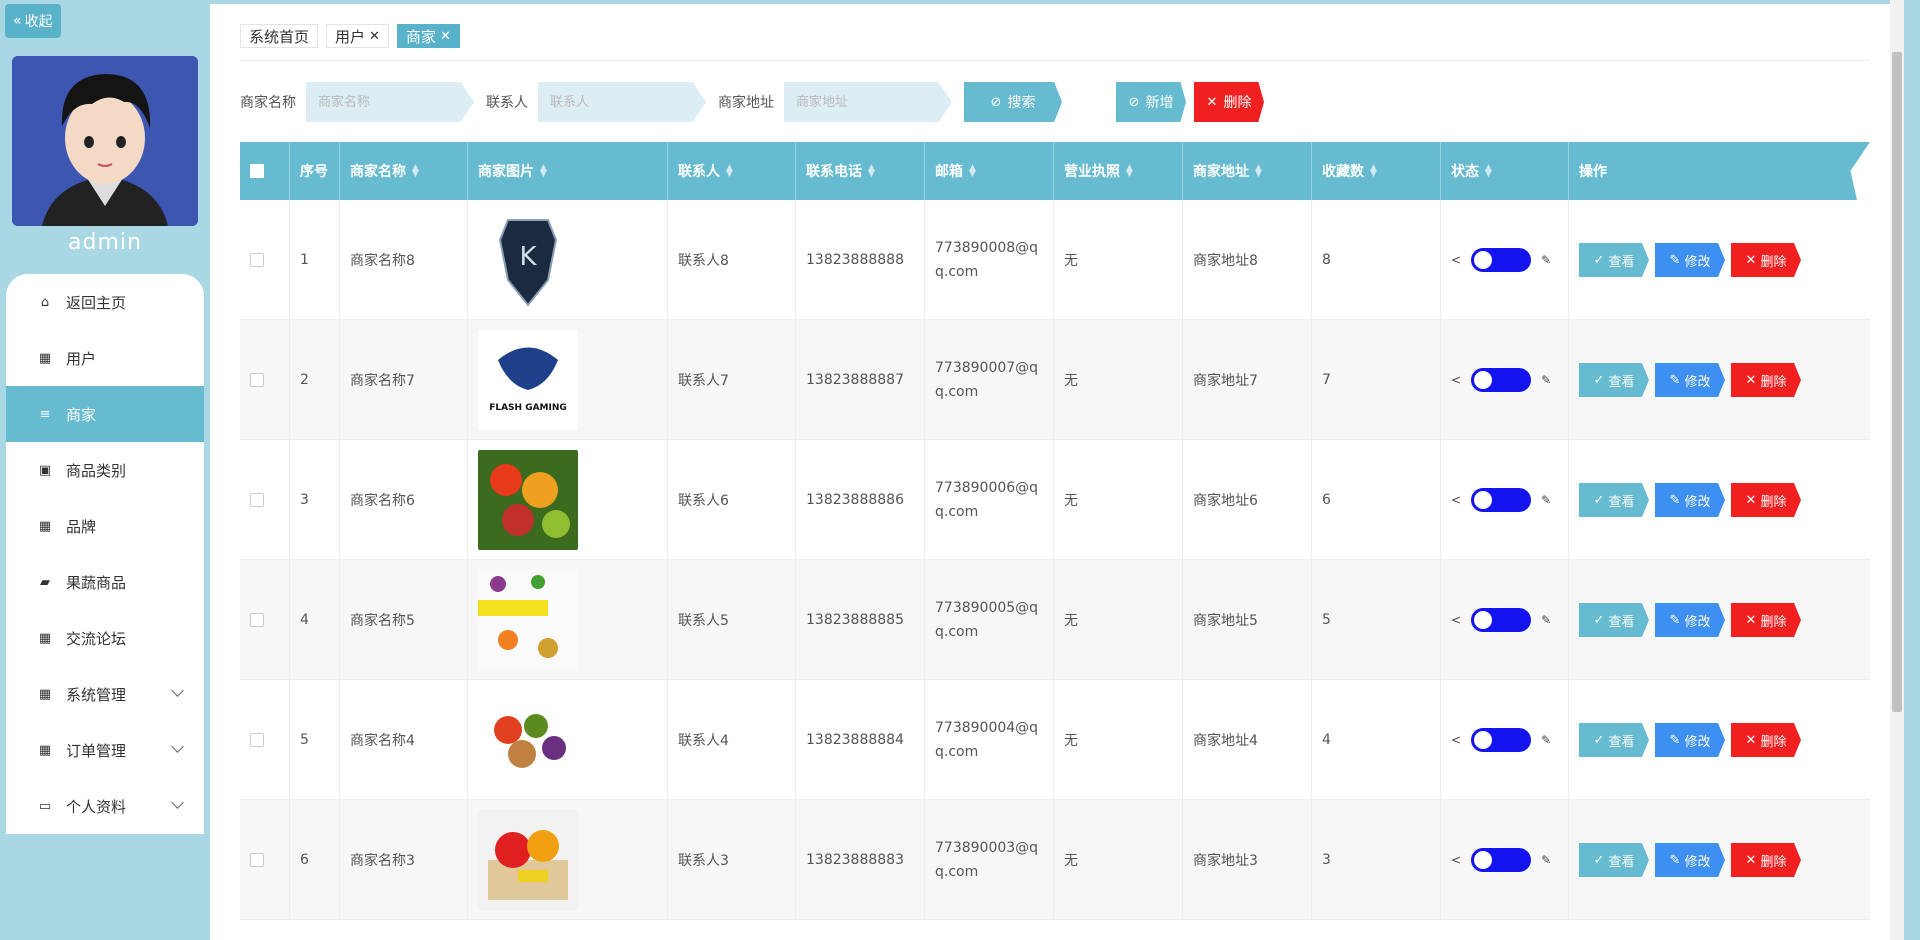  What do you see at coordinates (989, 171) in the screenshot?
I see `column-header: 邮箱 ▲ ▼` at bounding box center [989, 171].